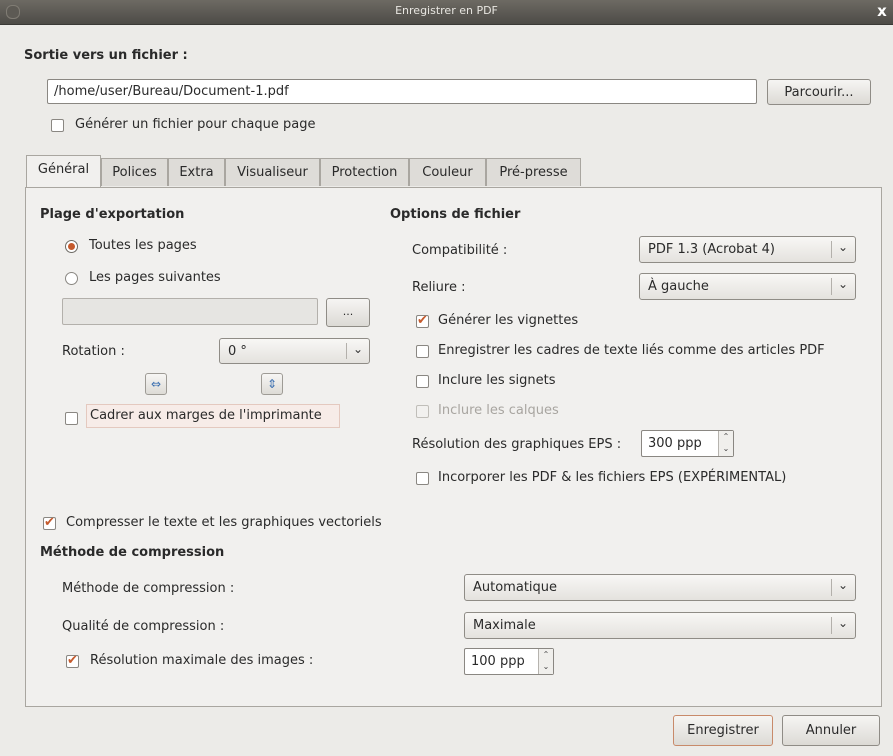 The image size is (893, 756). I want to click on per-page-label: Générer un fichier pour chaque page, so click(195, 124).